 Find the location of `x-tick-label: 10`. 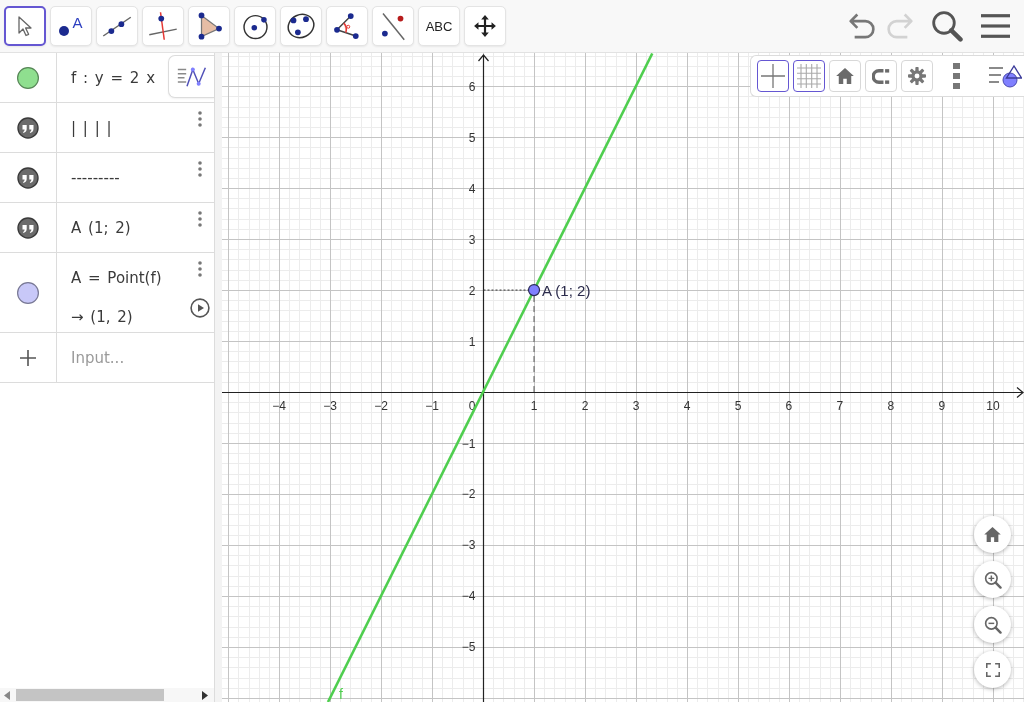

x-tick-label: 10 is located at coordinates (993, 405).